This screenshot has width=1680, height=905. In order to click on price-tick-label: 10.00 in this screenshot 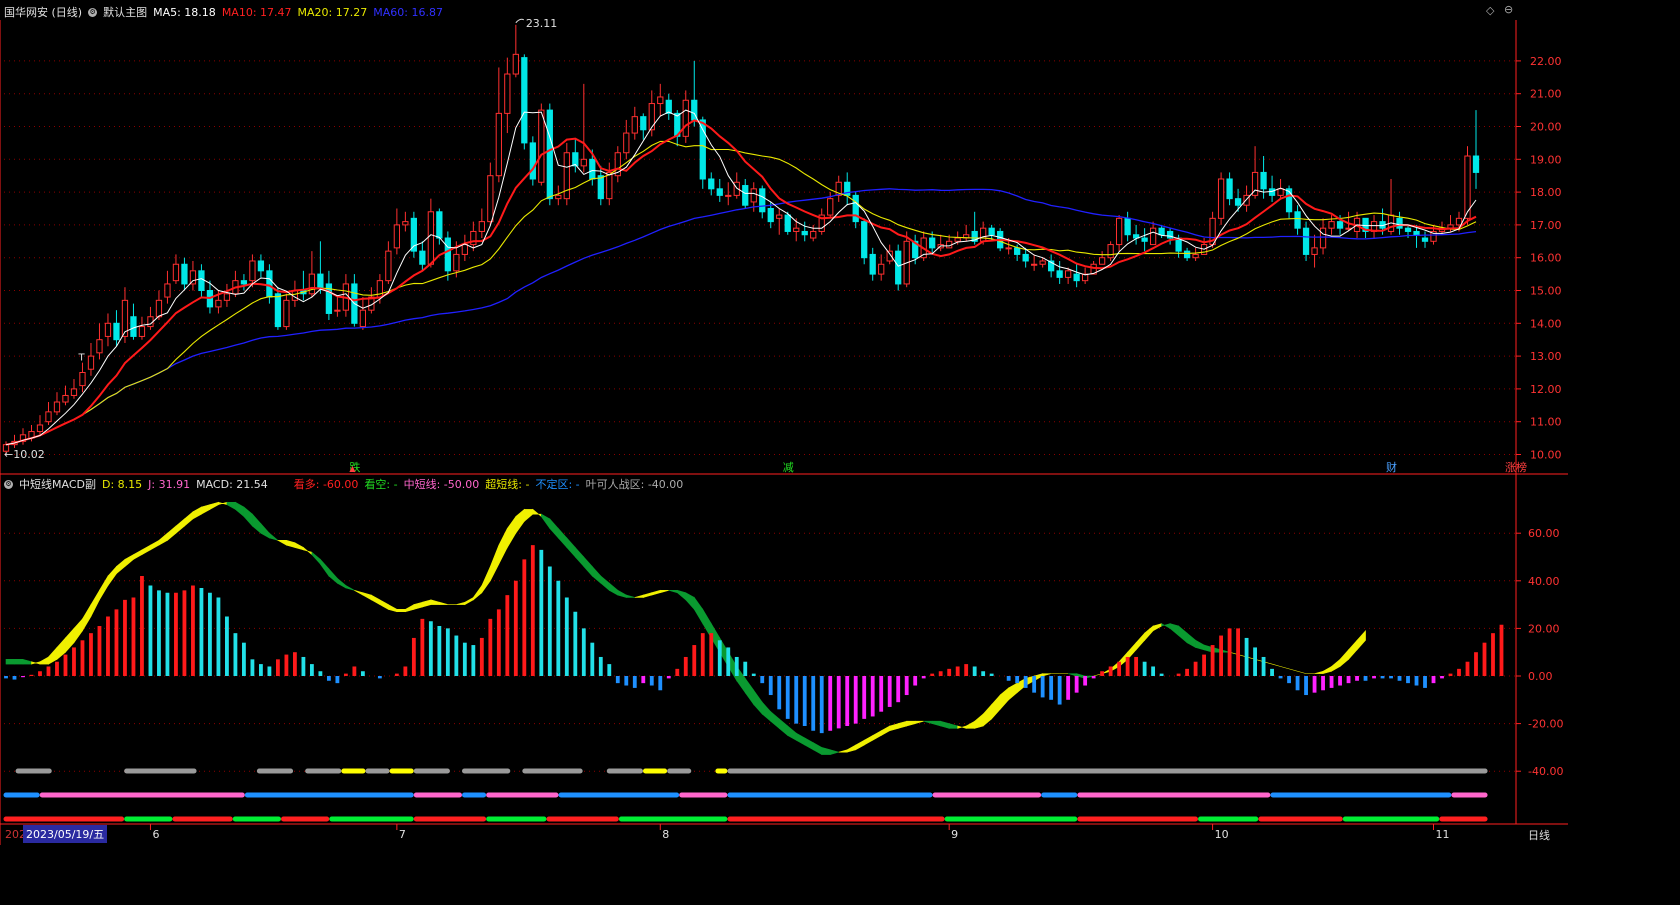, I will do `click(1546, 455)`.